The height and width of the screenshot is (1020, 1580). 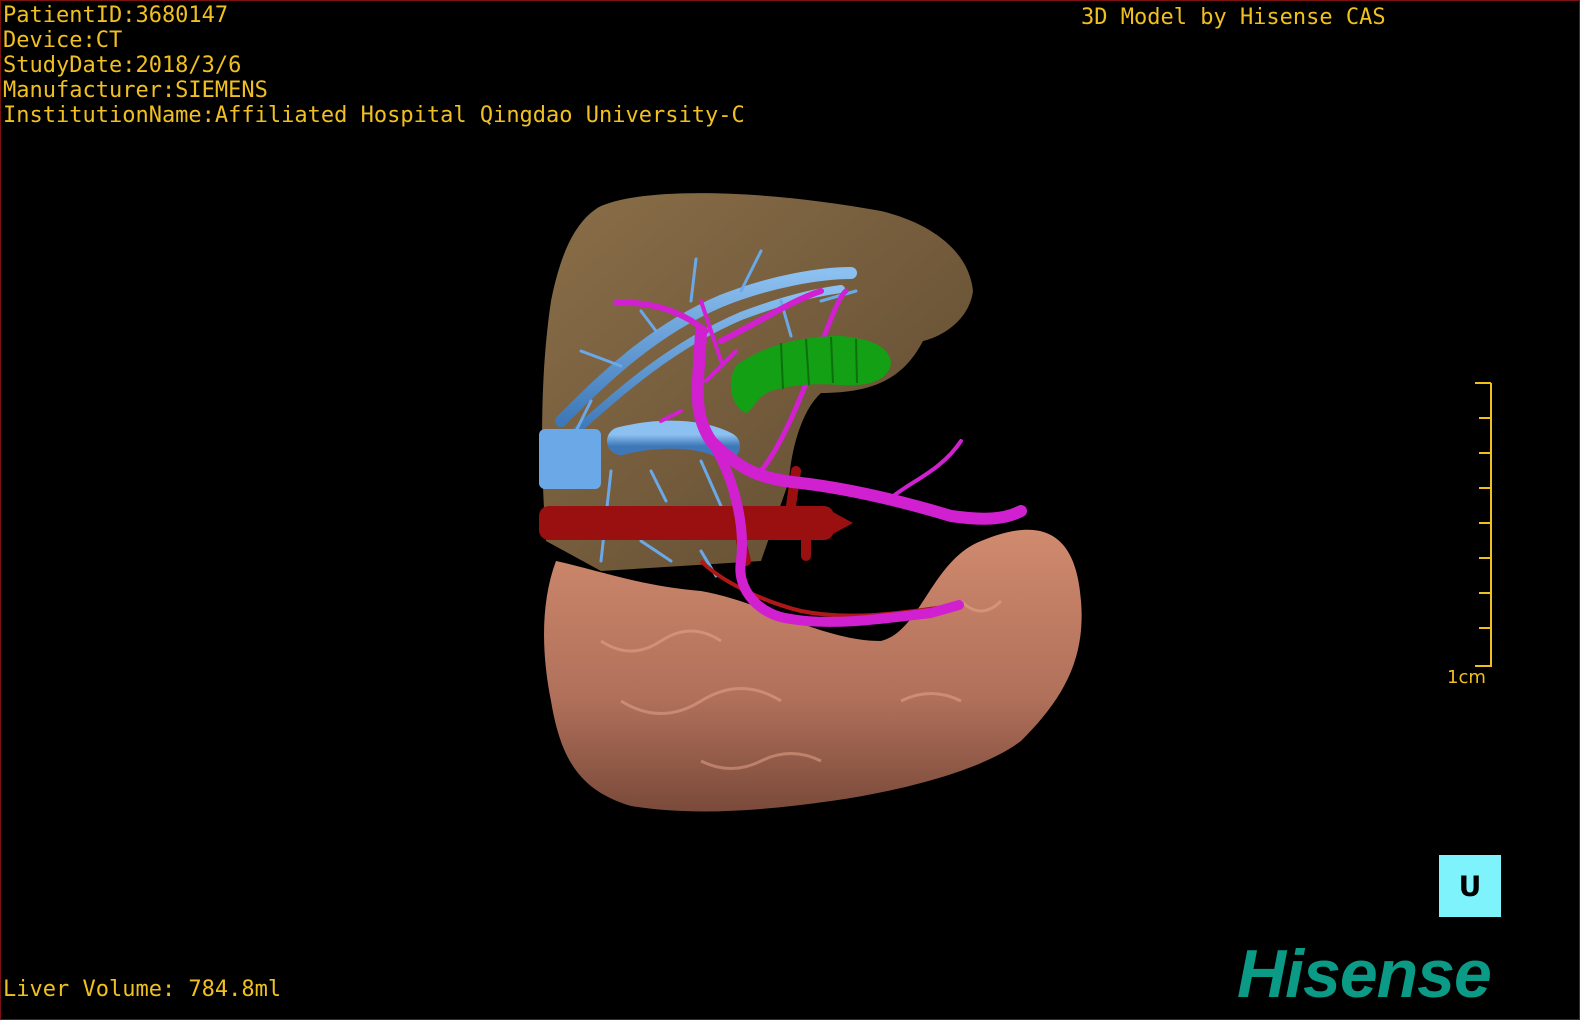 I want to click on scale-bar, so click(x=1483, y=524).